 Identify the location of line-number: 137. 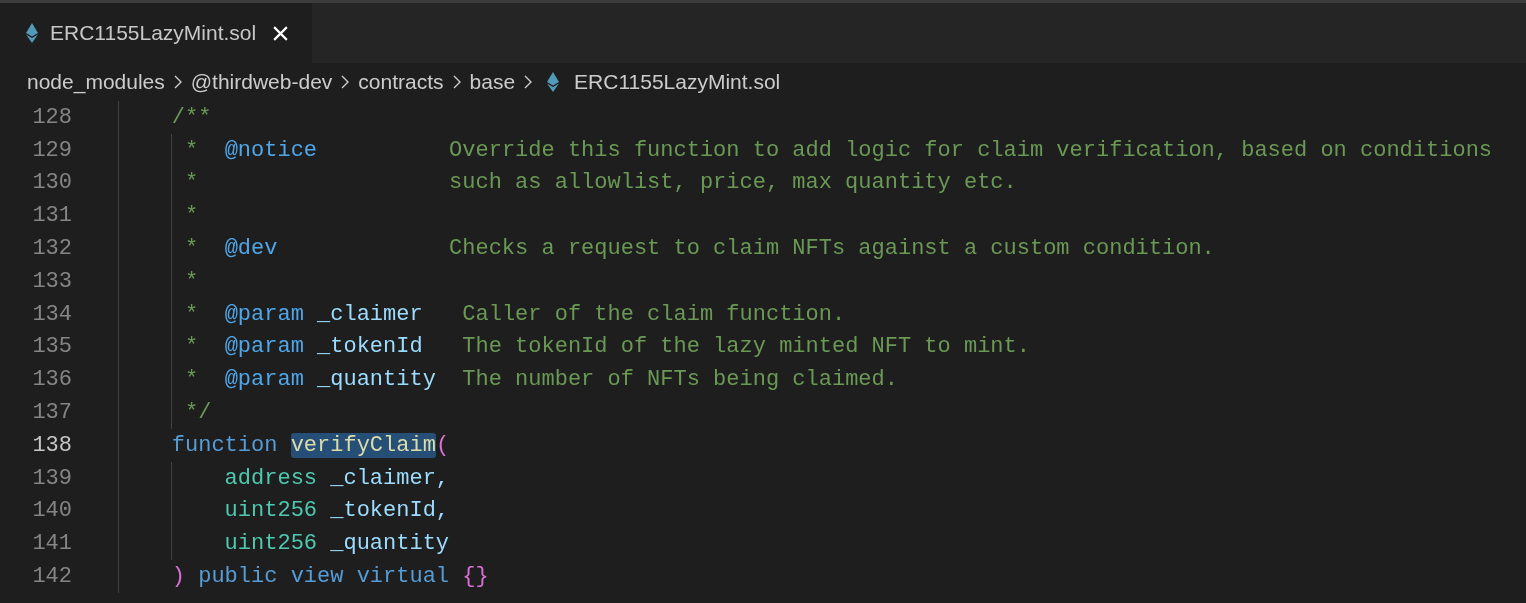
(51, 413).